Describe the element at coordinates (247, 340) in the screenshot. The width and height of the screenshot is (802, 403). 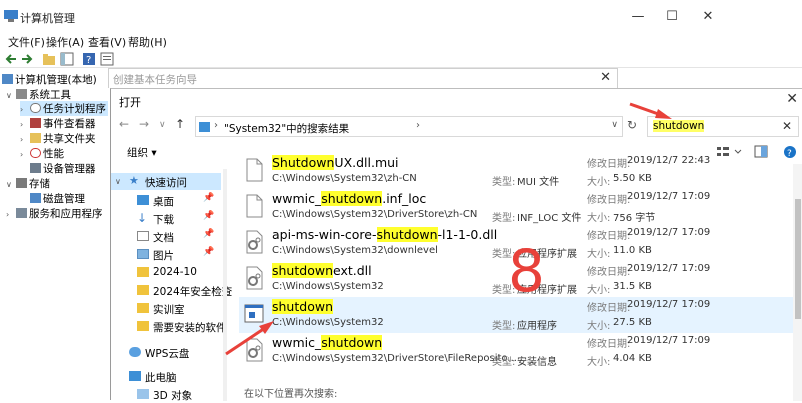
I see `annotation-arrow-shutdown` at that location.